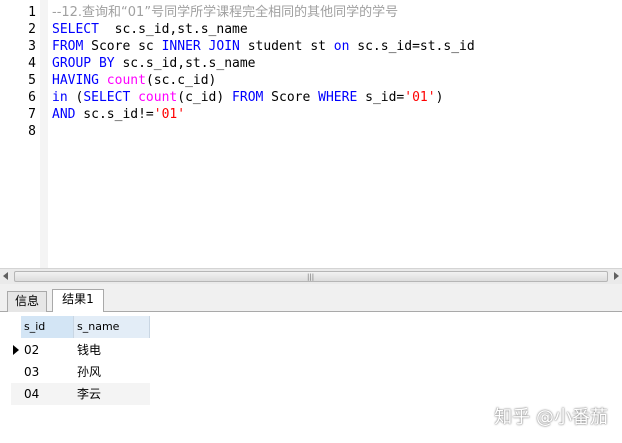 The image size is (622, 443). Describe the element at coordinates (32, 46) in the screenshot. I see `line-number: 3` at that location.